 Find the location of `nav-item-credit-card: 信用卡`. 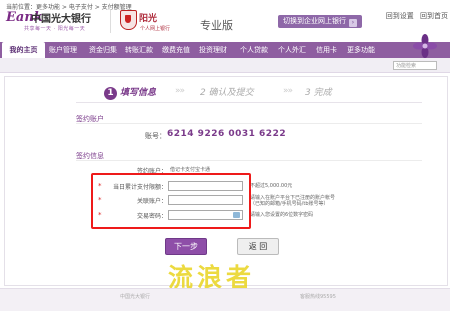

nav-item-credit-card: 信用卡 is located at coordinates (326, 50).